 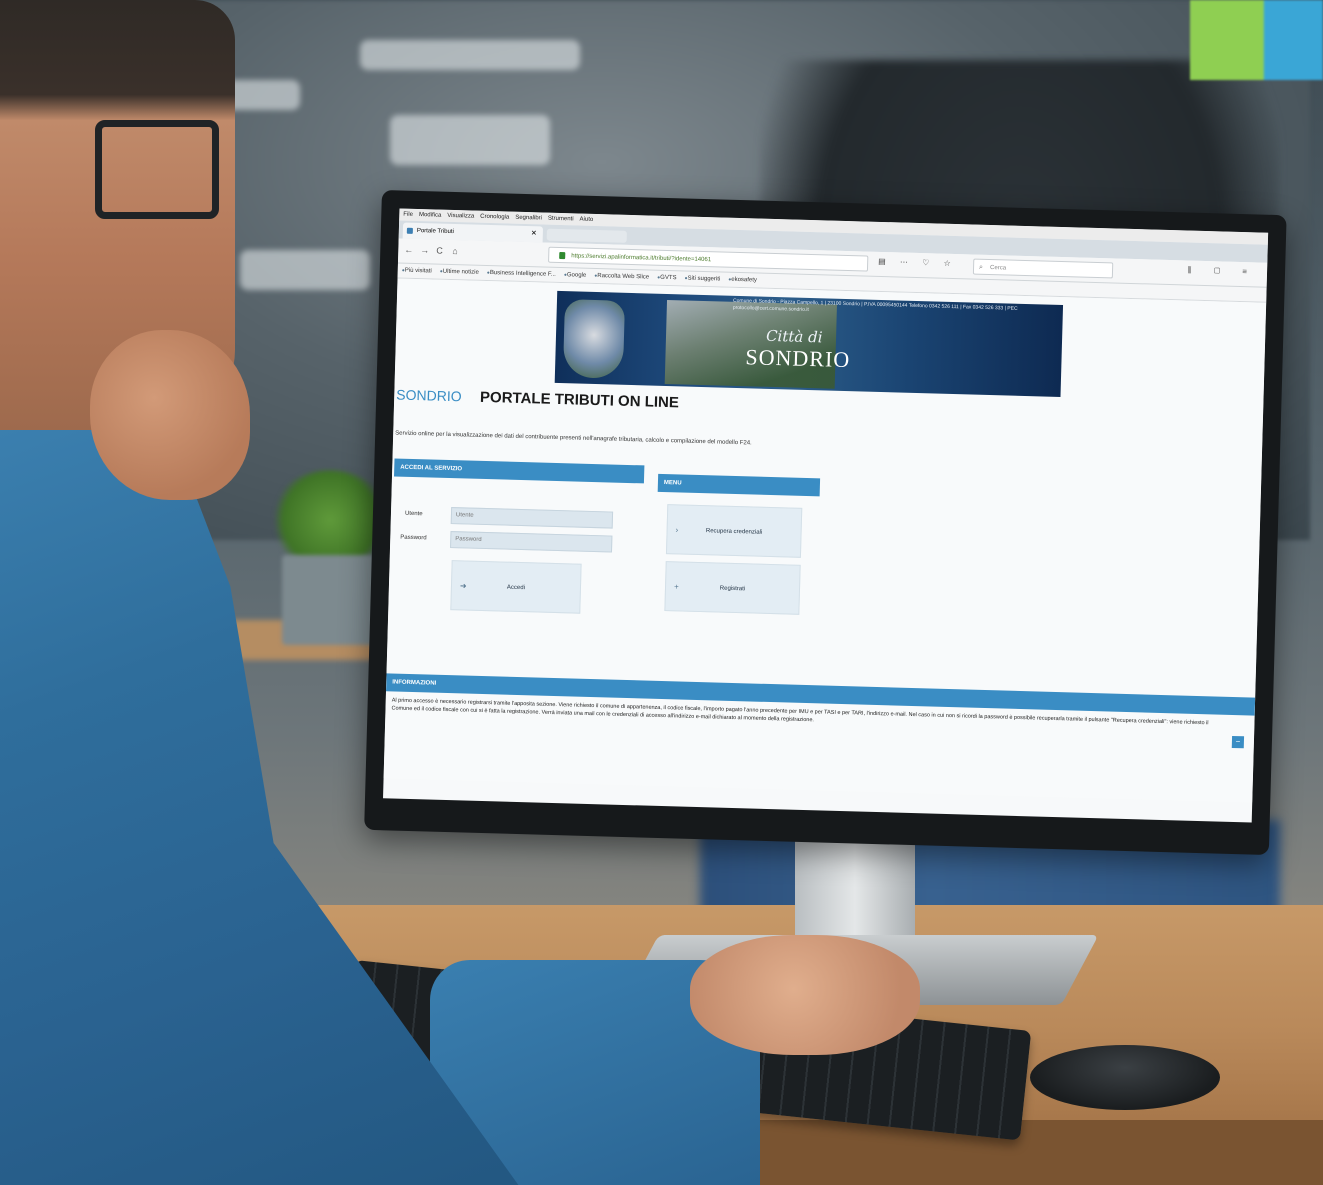 I want to click on brand-logo-text: SONDRIO, so click(x=429, y=395).